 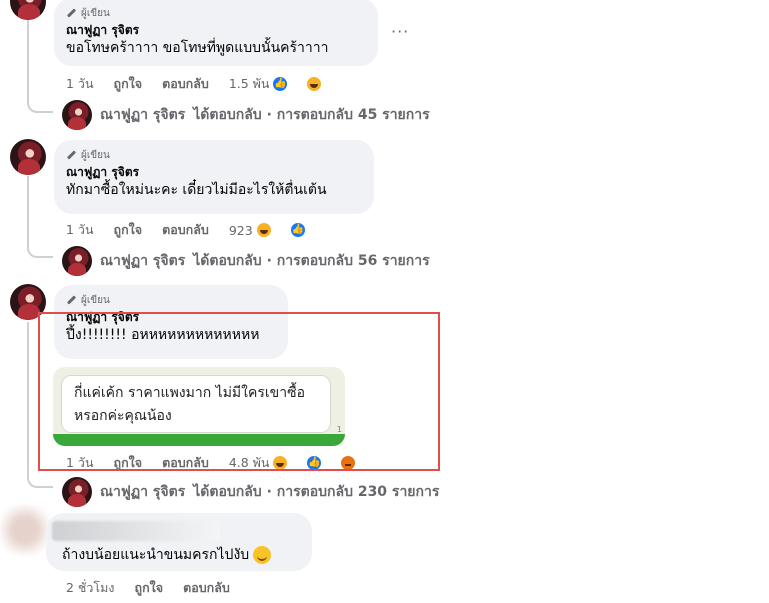 I want to click on comment-actions: 1 วัน ถูกใจ ตอบกลับ 923 👍, so click(x=206, y=230).